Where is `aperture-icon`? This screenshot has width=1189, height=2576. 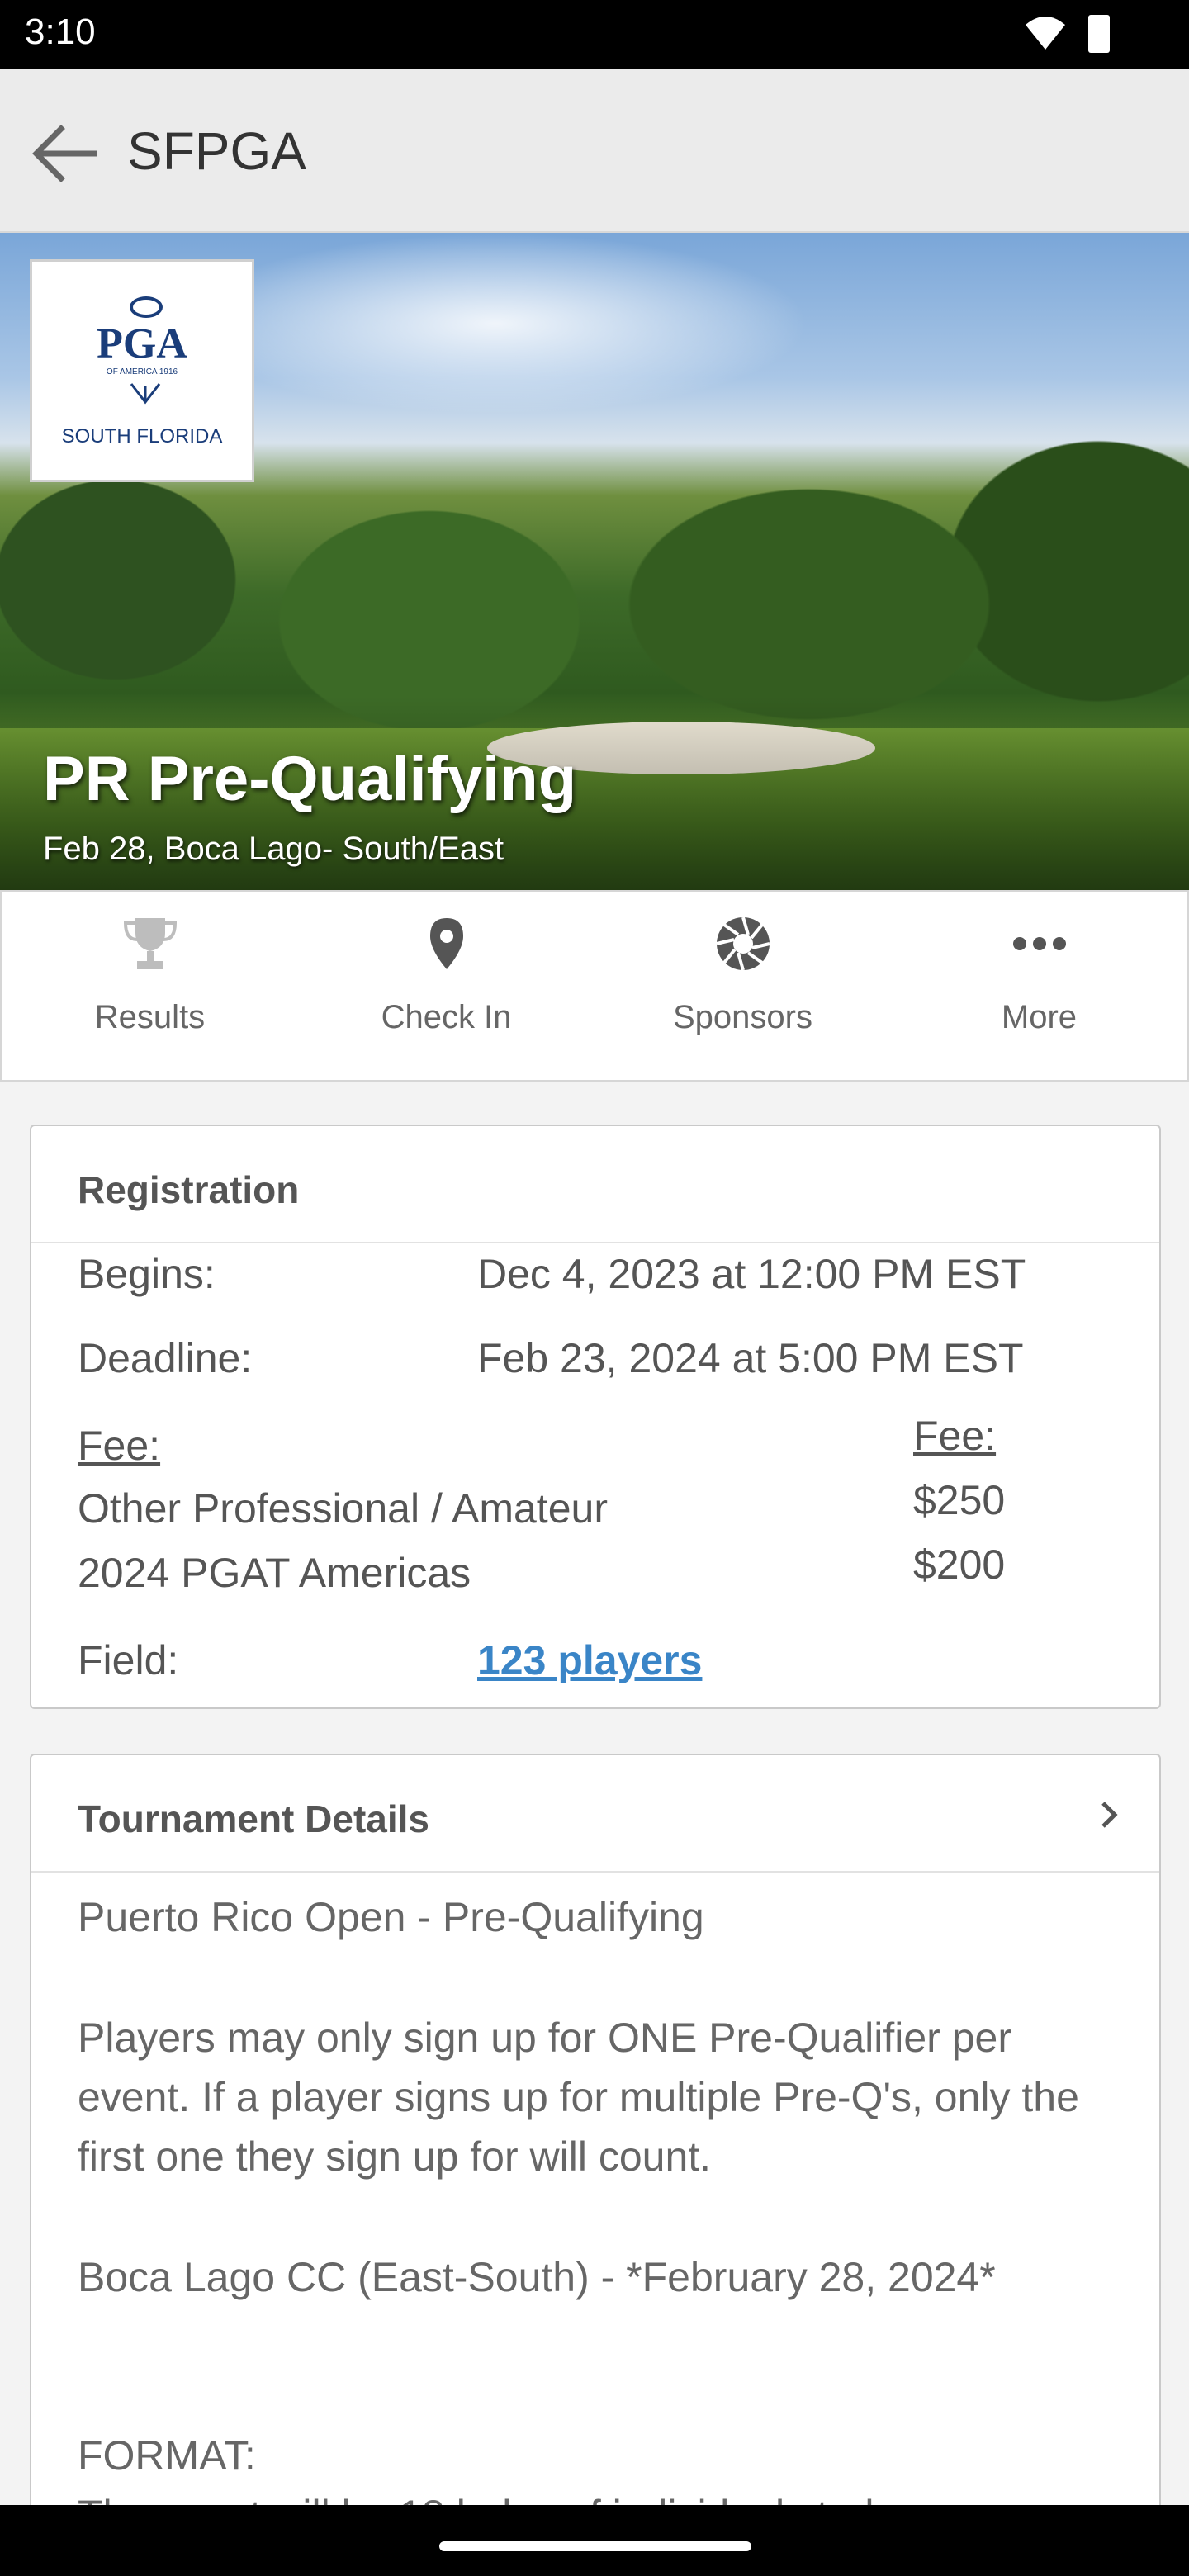
aperture-icon is located at coordinates (743, 943).